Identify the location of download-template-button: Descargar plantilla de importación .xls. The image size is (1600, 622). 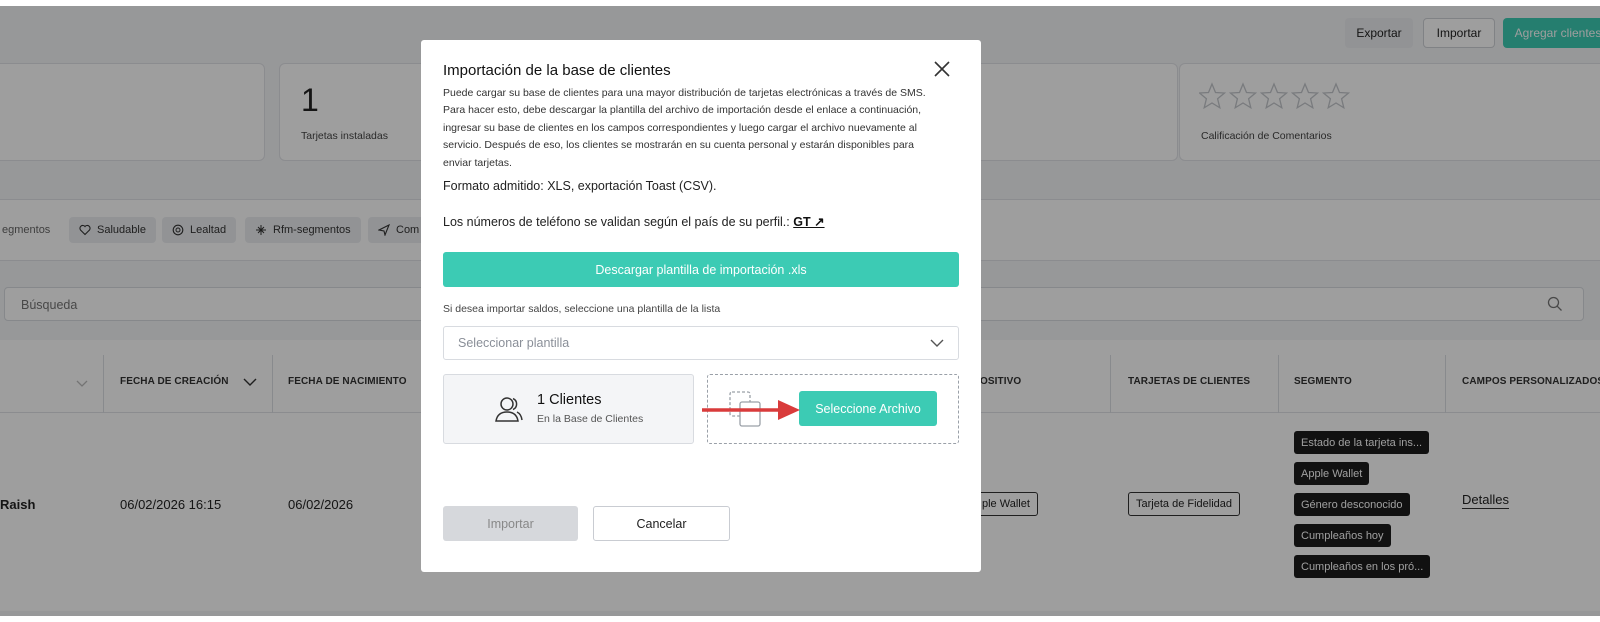
(701, 269).